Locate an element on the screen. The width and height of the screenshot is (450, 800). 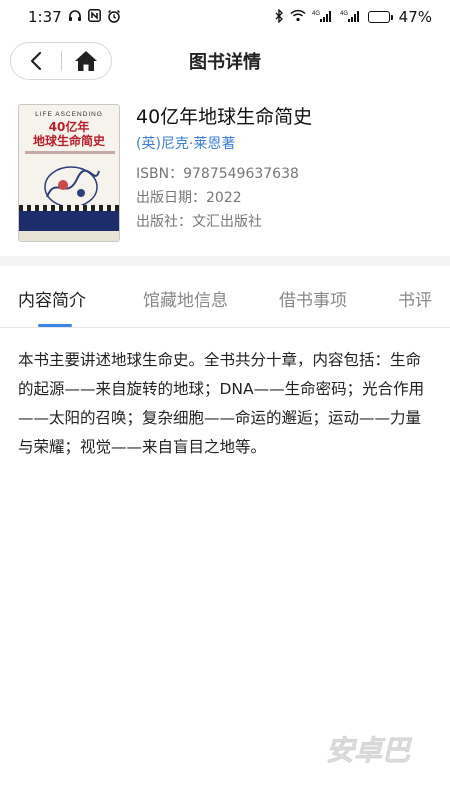
cover-english-title: LIFE ASCENDING is located at coordinates (69, 114).